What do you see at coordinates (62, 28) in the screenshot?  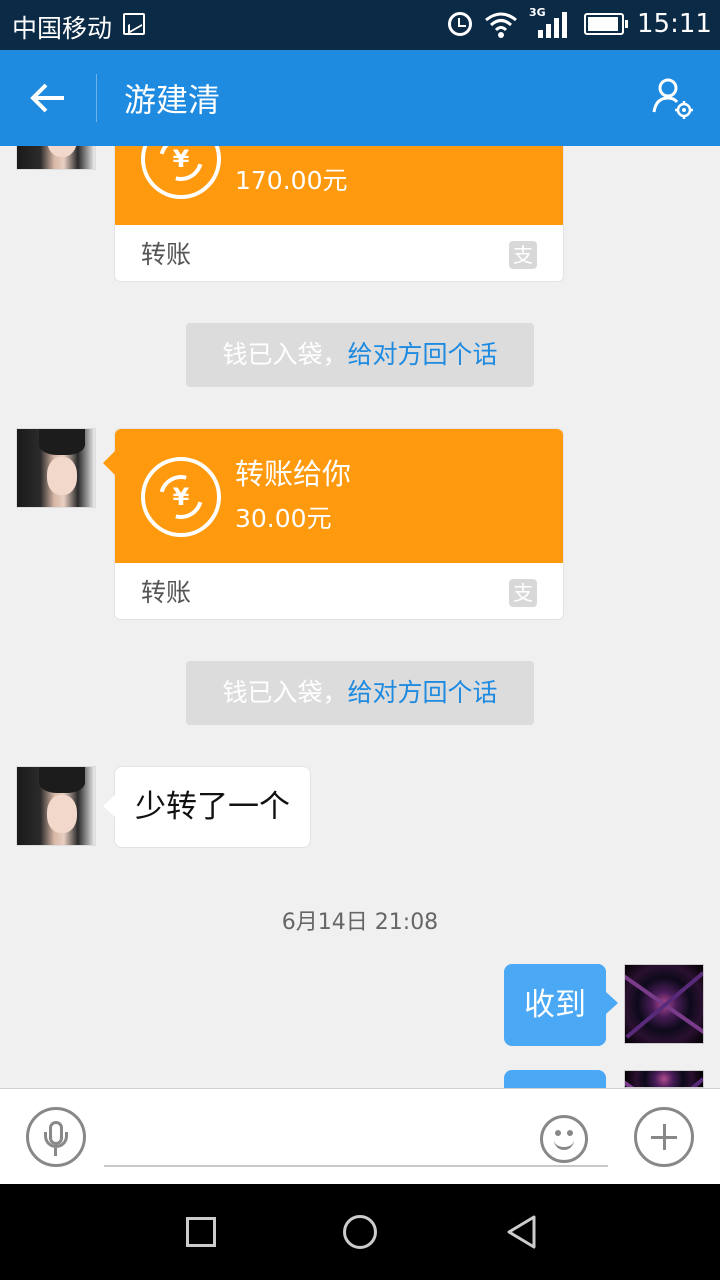 I see `carrier-name: 中国移动` at bounding box center [62, 28].